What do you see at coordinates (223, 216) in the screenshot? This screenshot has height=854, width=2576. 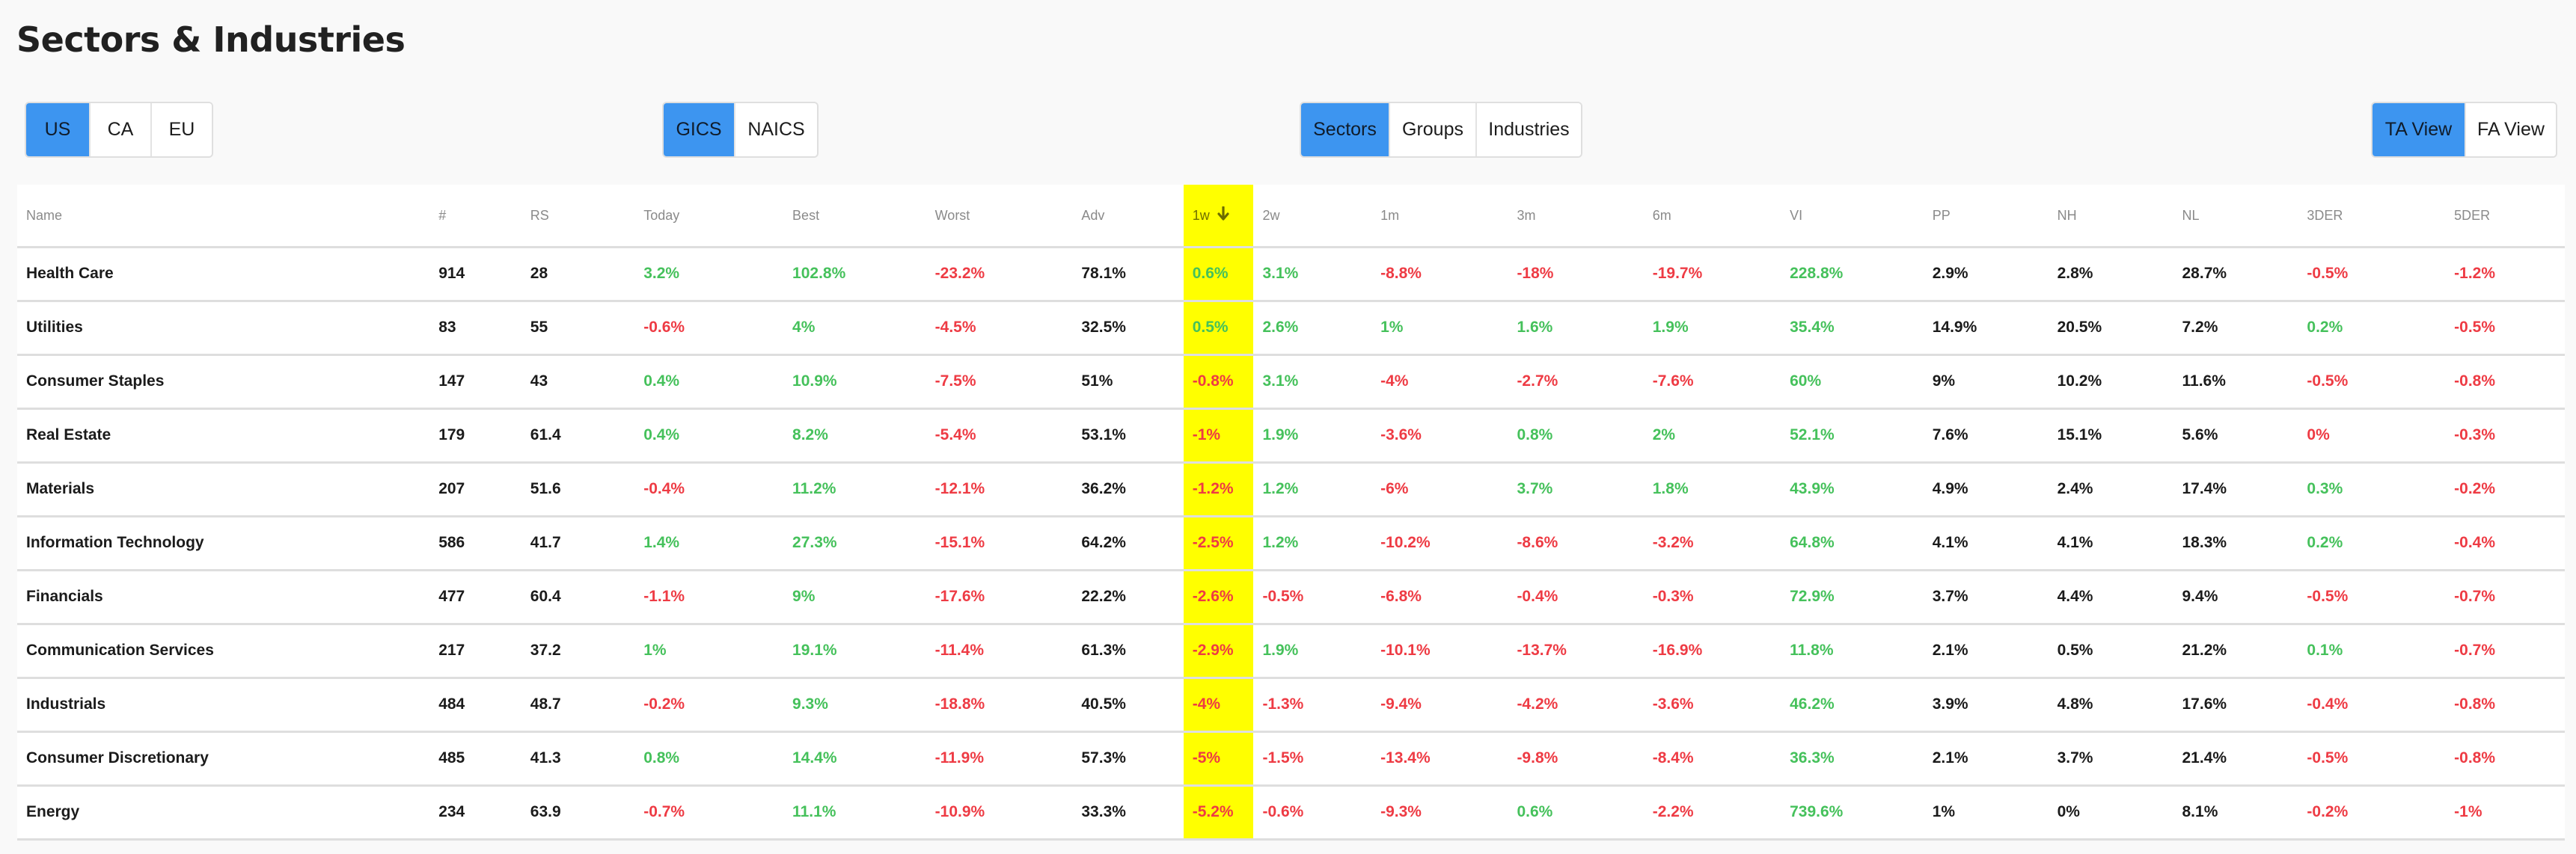 I see `column-header-name: Name` at bounding box center [223, 216].